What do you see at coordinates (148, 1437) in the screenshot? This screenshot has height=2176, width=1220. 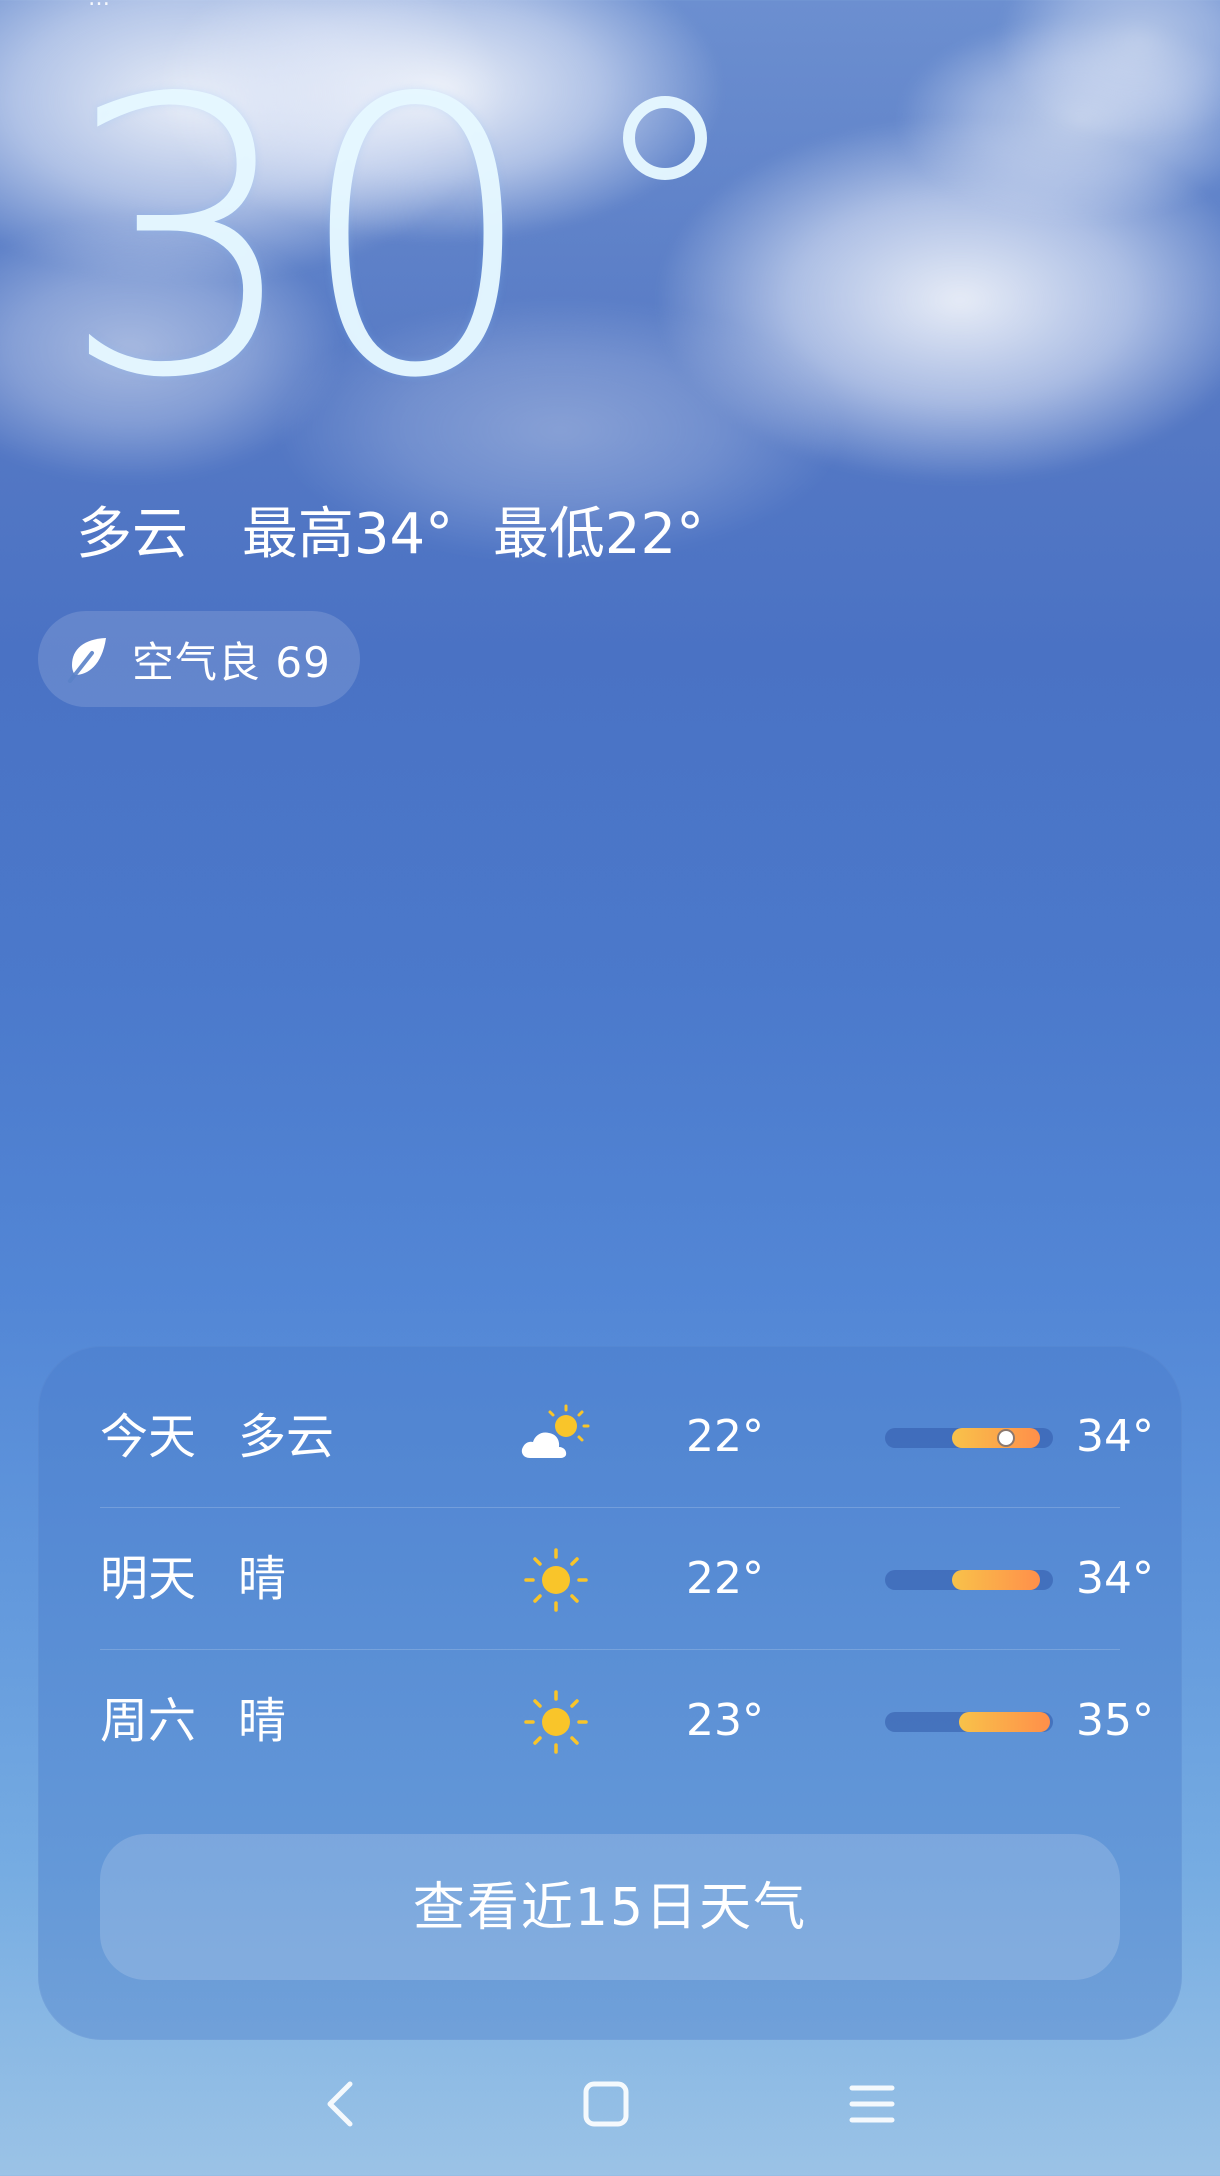 I see `forecast-day: 今天` at bounding box center [148, 1437].